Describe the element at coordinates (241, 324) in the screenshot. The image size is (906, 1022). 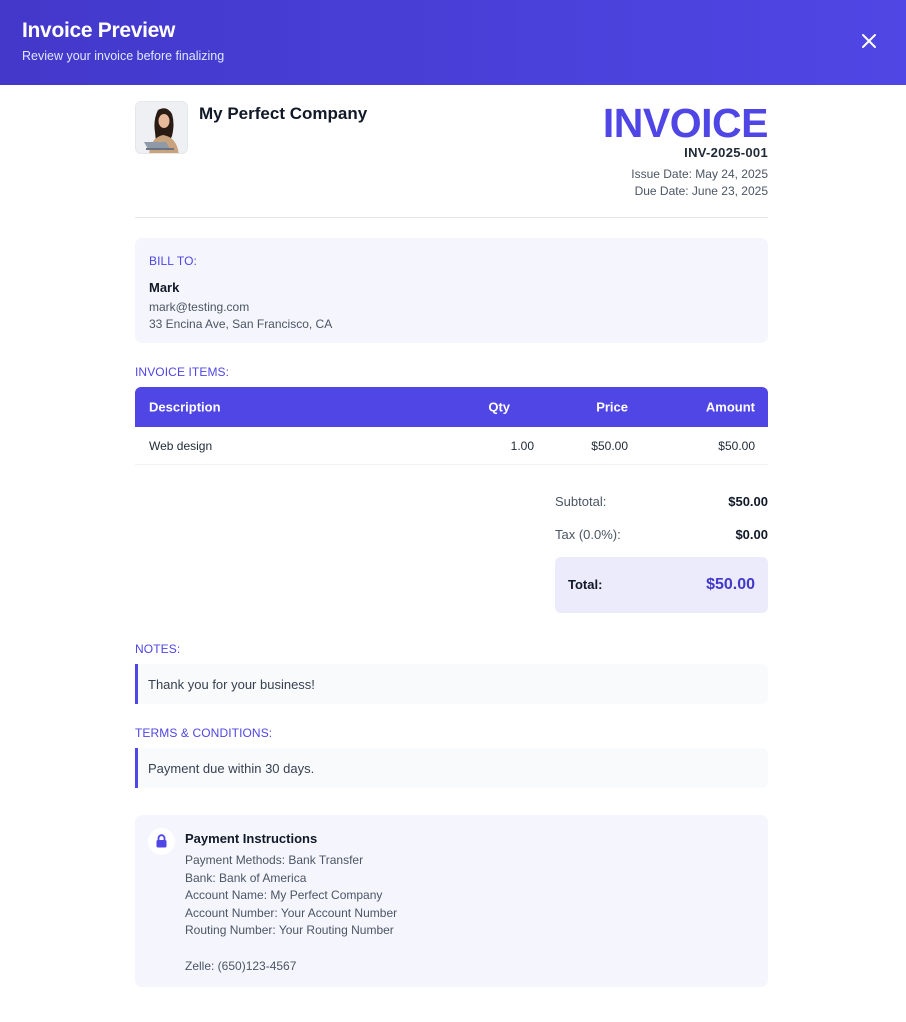
I see `client-address: 33 Encina Ave, San Francisco, CA` at that location.